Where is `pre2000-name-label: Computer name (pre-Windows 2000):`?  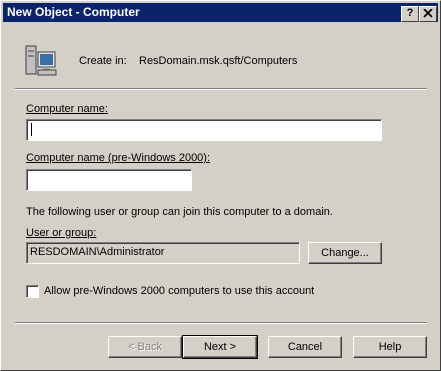
pre2000-name-label: Computer name (pre-Windows 2000): is located at coordinates (118, 158).